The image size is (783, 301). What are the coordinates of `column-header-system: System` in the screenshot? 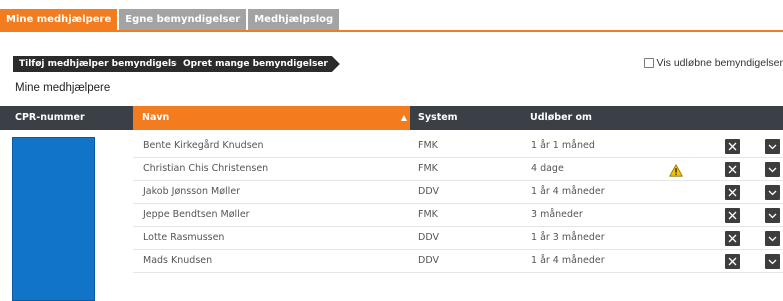 It's located at (438, 118).